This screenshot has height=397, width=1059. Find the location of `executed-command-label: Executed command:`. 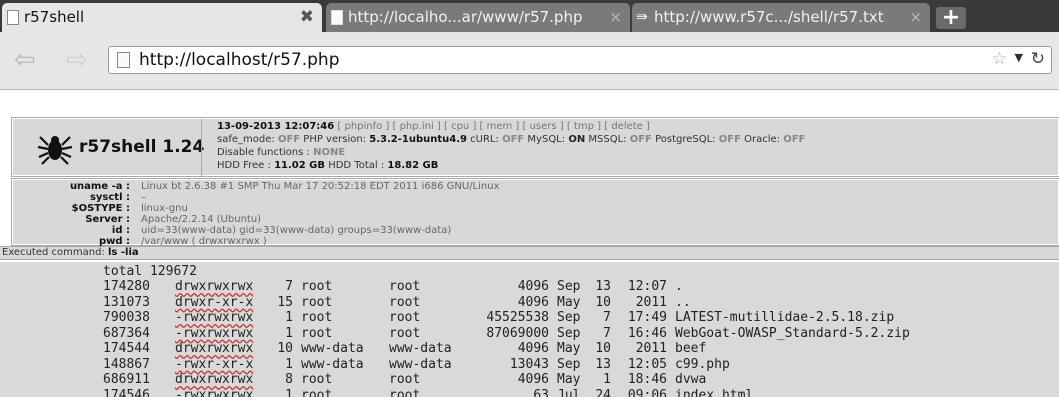

executed-command-label: Executed command: is located at coordinates (53, 252).